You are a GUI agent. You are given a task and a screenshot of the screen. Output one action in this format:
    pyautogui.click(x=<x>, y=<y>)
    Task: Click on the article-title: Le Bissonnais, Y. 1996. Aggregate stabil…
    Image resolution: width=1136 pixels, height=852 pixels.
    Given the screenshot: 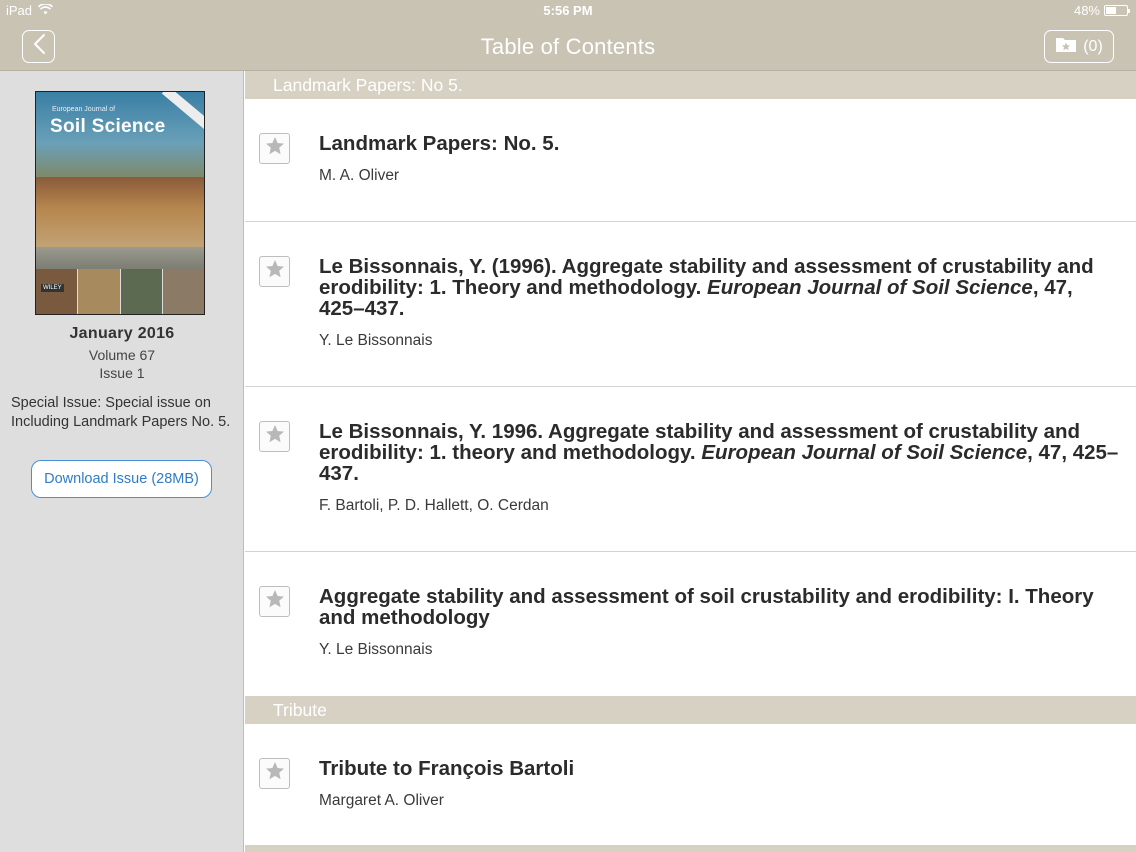 What is the action you would take?
    pyautogui.click(x=719, y=452)
    